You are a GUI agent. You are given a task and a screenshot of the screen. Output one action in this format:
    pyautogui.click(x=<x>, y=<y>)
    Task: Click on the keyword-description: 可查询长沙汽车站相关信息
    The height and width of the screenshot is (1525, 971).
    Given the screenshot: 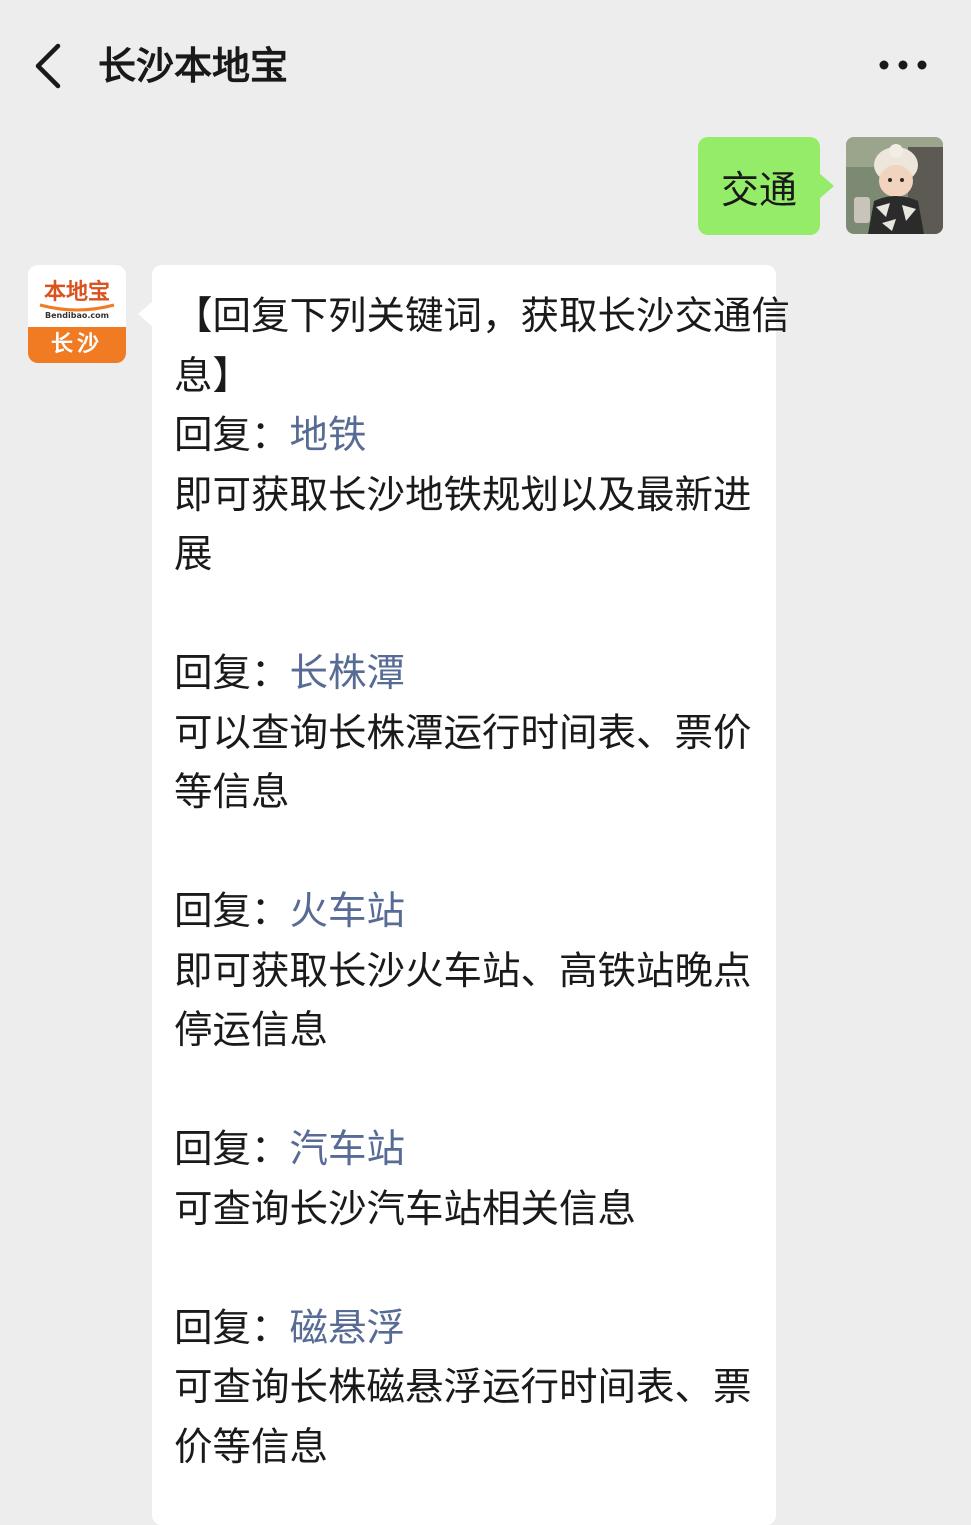 What is the action you would take?
    pyautogui.click(x=405, y=1209)
    